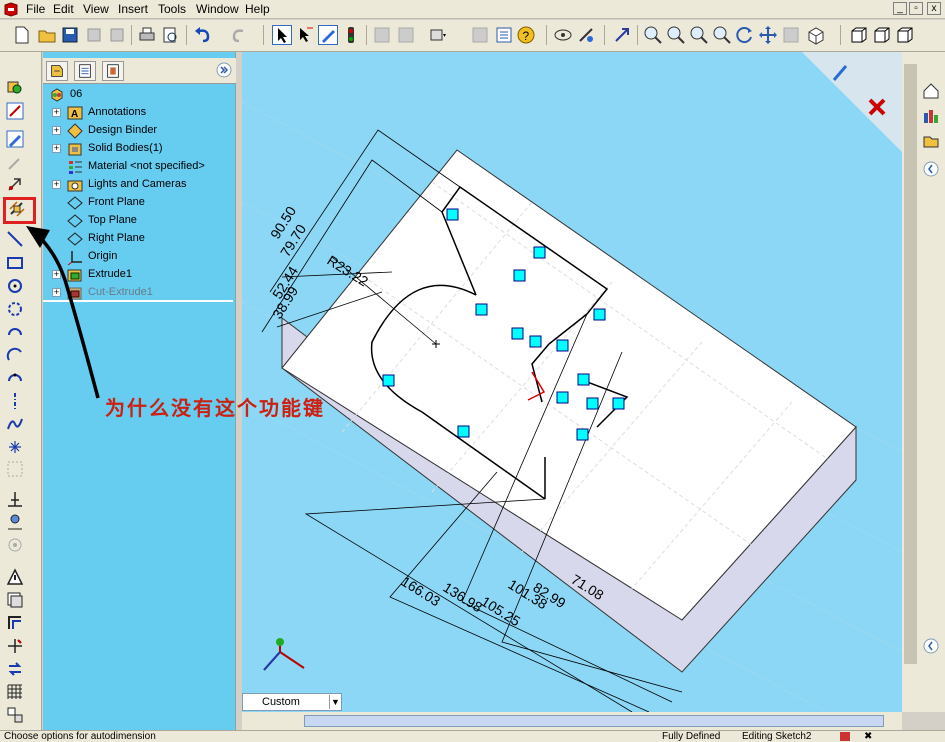 The height and width of the screenshot is (742, 945). I want to click on vertical-scrollbar, so click(910, 382).